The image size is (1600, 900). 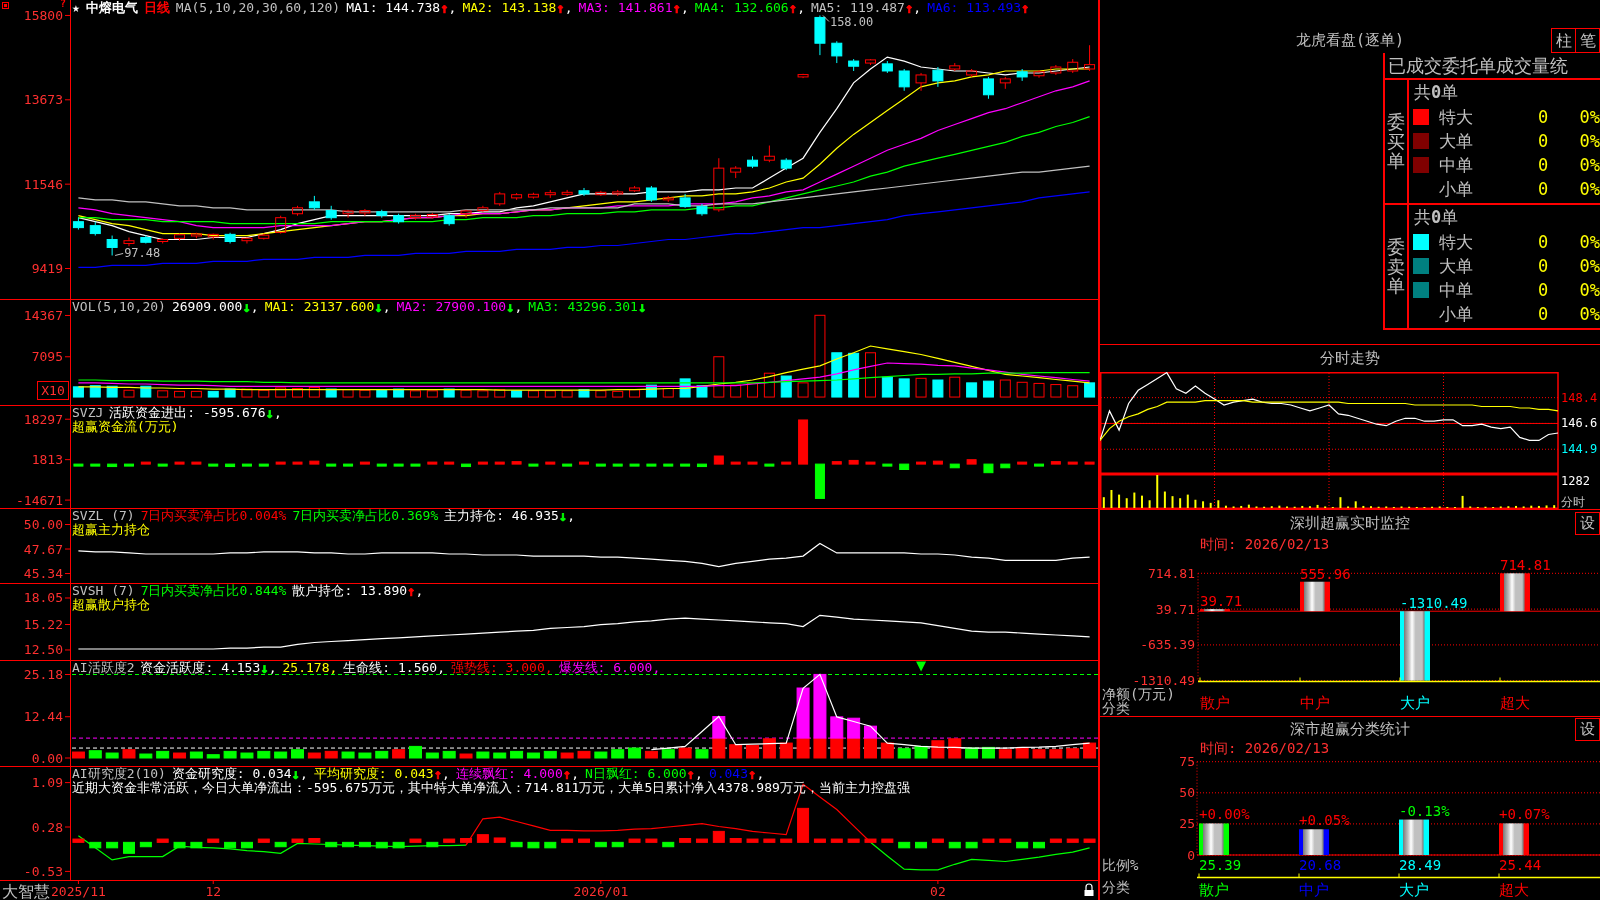 I want to click on legend-text: 散户持仓: 13.890, so click(x=350, y=591).